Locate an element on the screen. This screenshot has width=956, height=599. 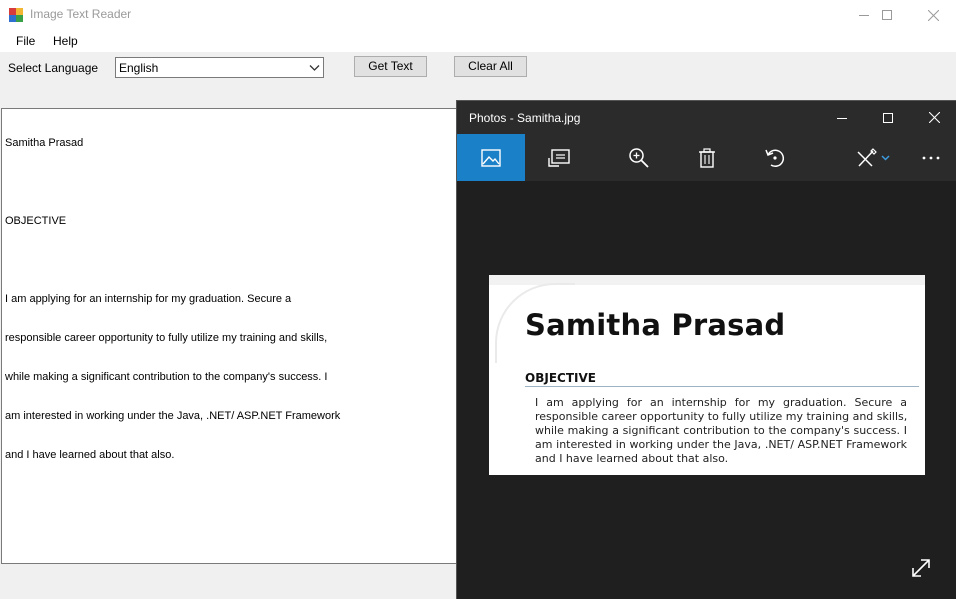
output-line: Samitha Prasad is located at coordinates (44, 143).